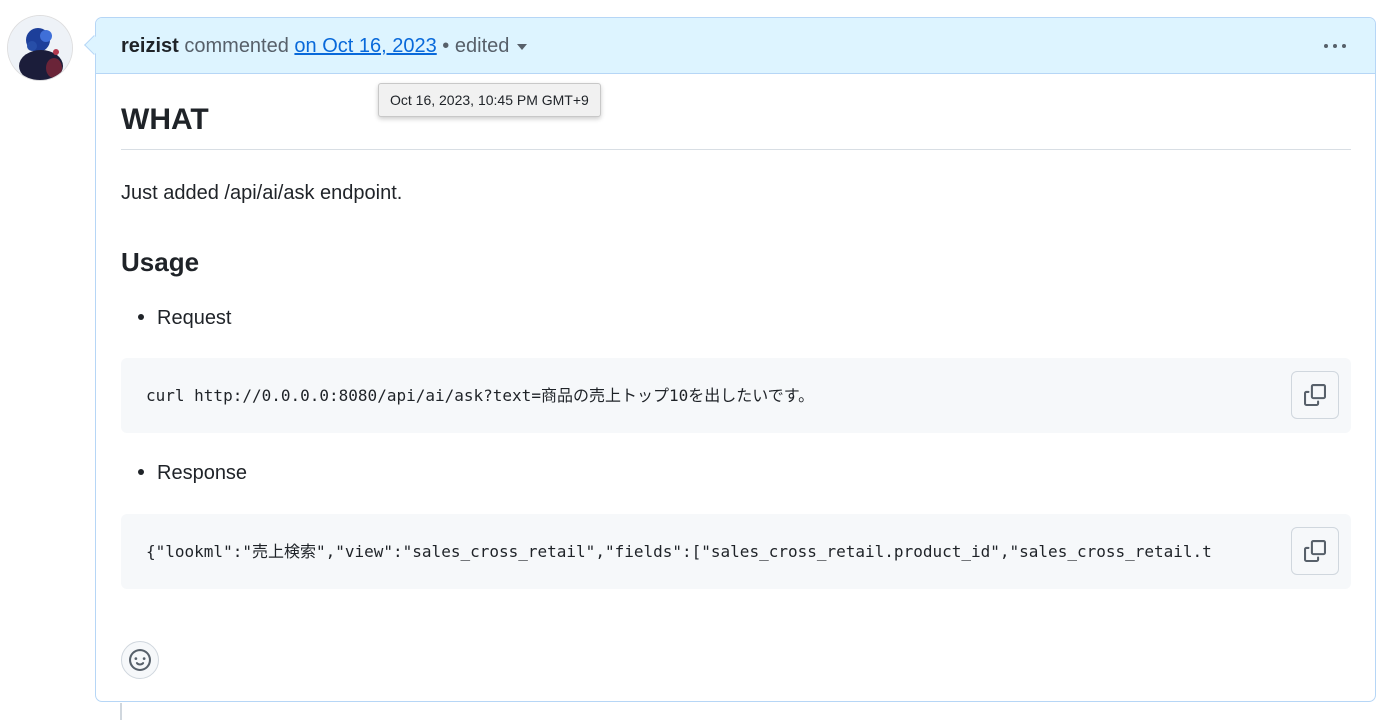 Image resolution: width=1400 pixels, height=720 pixels. What do you see at coordinates (489, 100) in the screenshot?
I see `date-tooltip: Oct 16, 2023, 10:45 PM GMT+9` at bounding box center [489, 100].